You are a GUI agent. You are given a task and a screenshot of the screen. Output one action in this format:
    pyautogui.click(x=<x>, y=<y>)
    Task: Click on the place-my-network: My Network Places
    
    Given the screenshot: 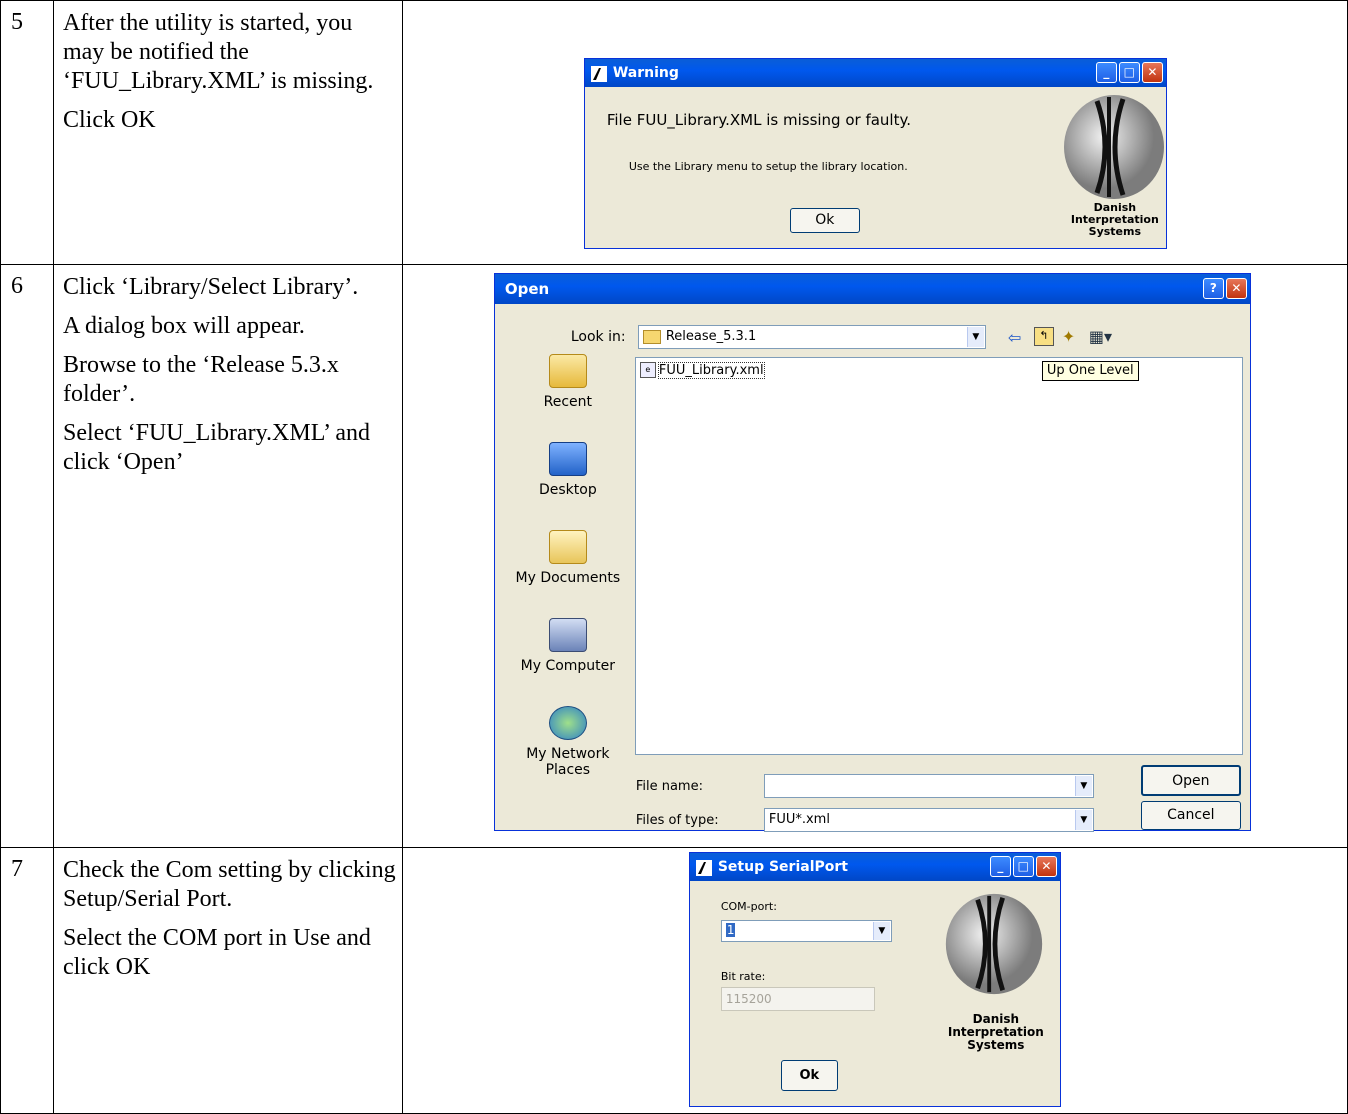 What is the action you would take?
    pyautogui.click(x=568, y=742)
    